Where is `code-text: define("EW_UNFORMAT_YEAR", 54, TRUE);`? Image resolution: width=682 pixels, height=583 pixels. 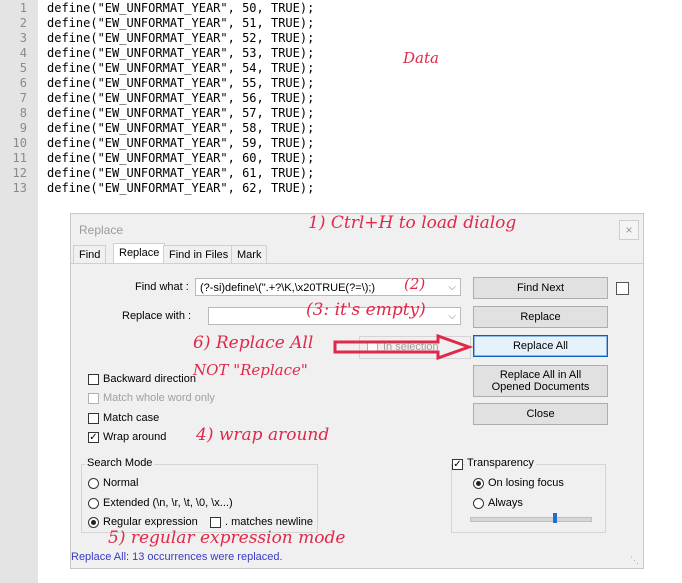
code-text: define("EW_UNFORMAT_YEAR", 54, TRUE); is located at coordinates (181, 68).